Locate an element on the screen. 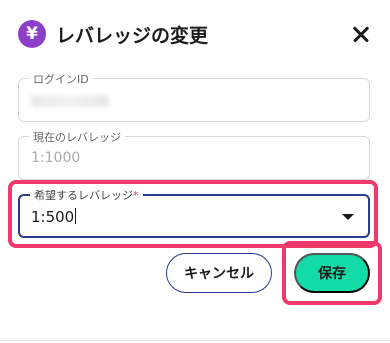  desired-leverage-value: 1:500 is located at coordinates (54, 217).